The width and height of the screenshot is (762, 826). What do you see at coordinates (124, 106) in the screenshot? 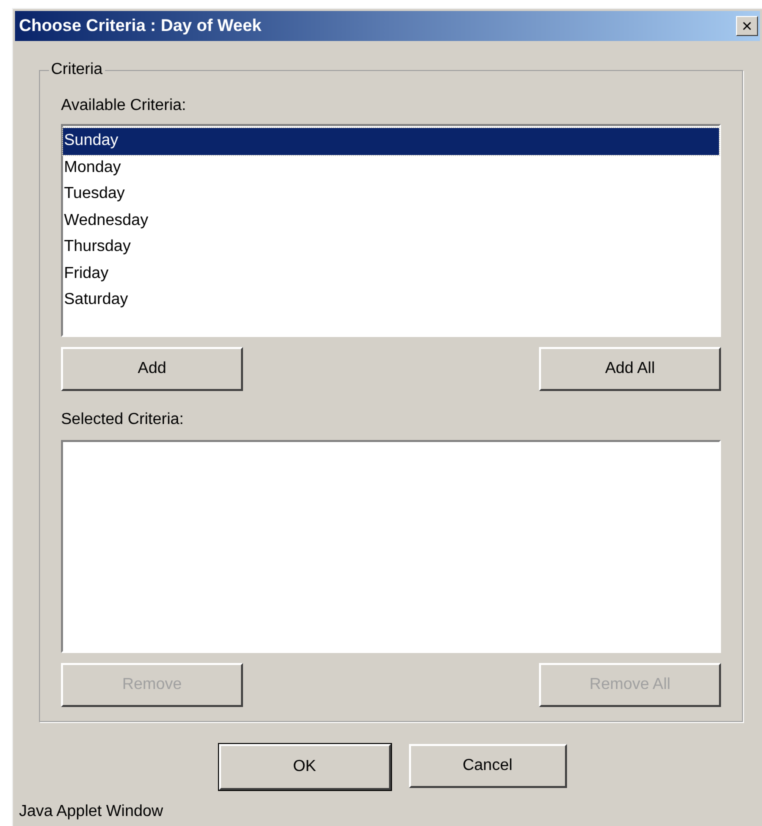
I see `list-label: Available Criteria:` at bounding box center [124, 106].